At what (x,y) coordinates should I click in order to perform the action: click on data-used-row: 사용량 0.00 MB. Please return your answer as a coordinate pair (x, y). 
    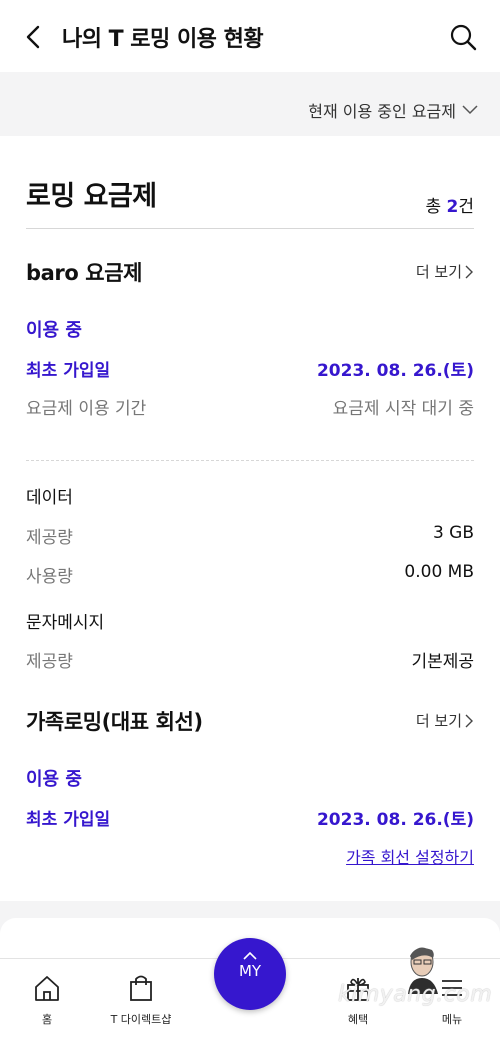
    Looking at the image, I should click on (250, 574).